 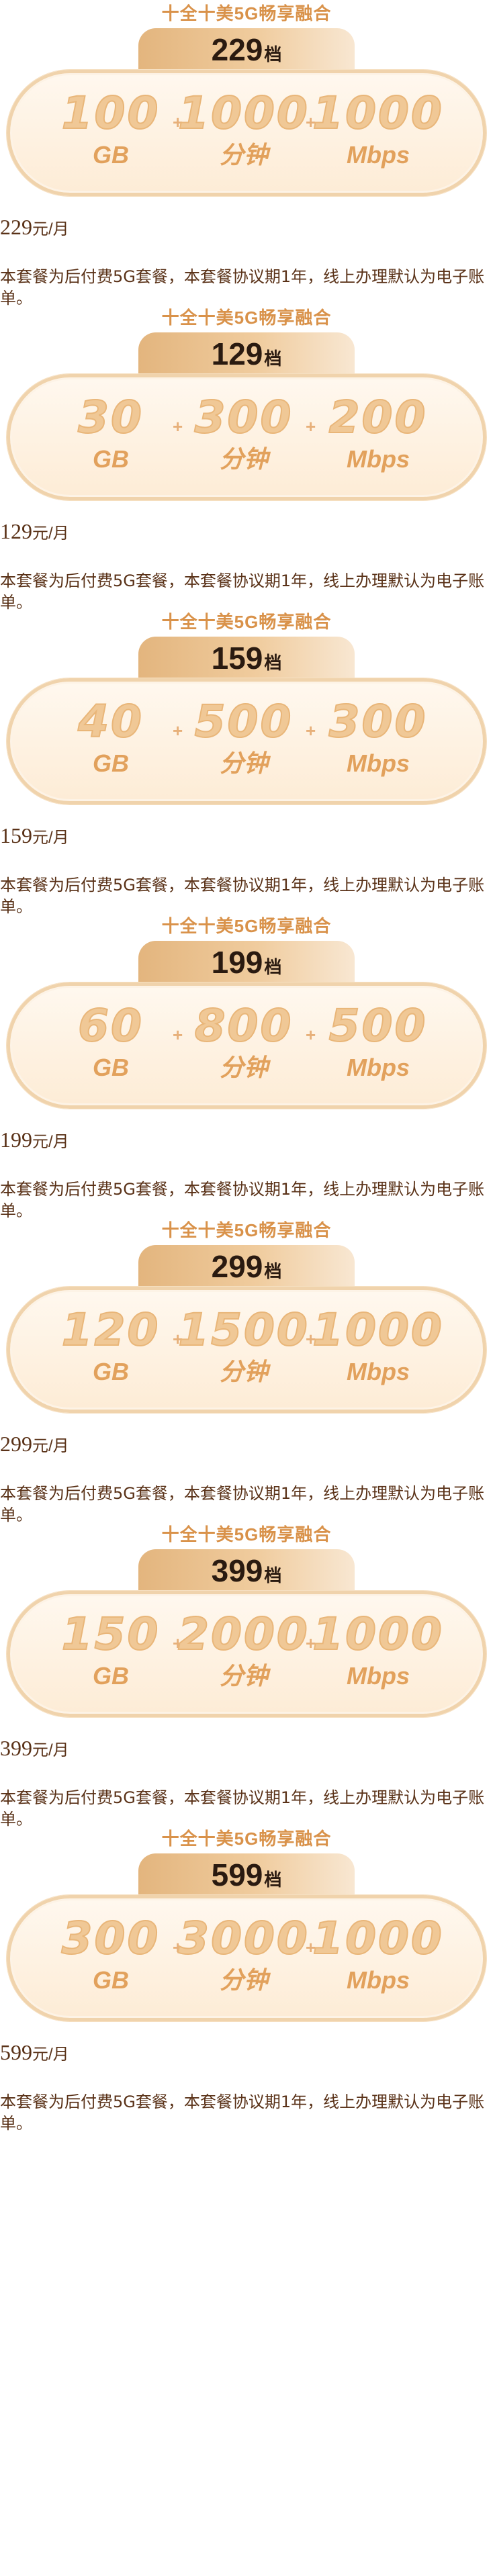 What do you see at coordinates (378, 418) in the screenshot?
I see `broadband-value: 200` at bounding box center [378, 418].